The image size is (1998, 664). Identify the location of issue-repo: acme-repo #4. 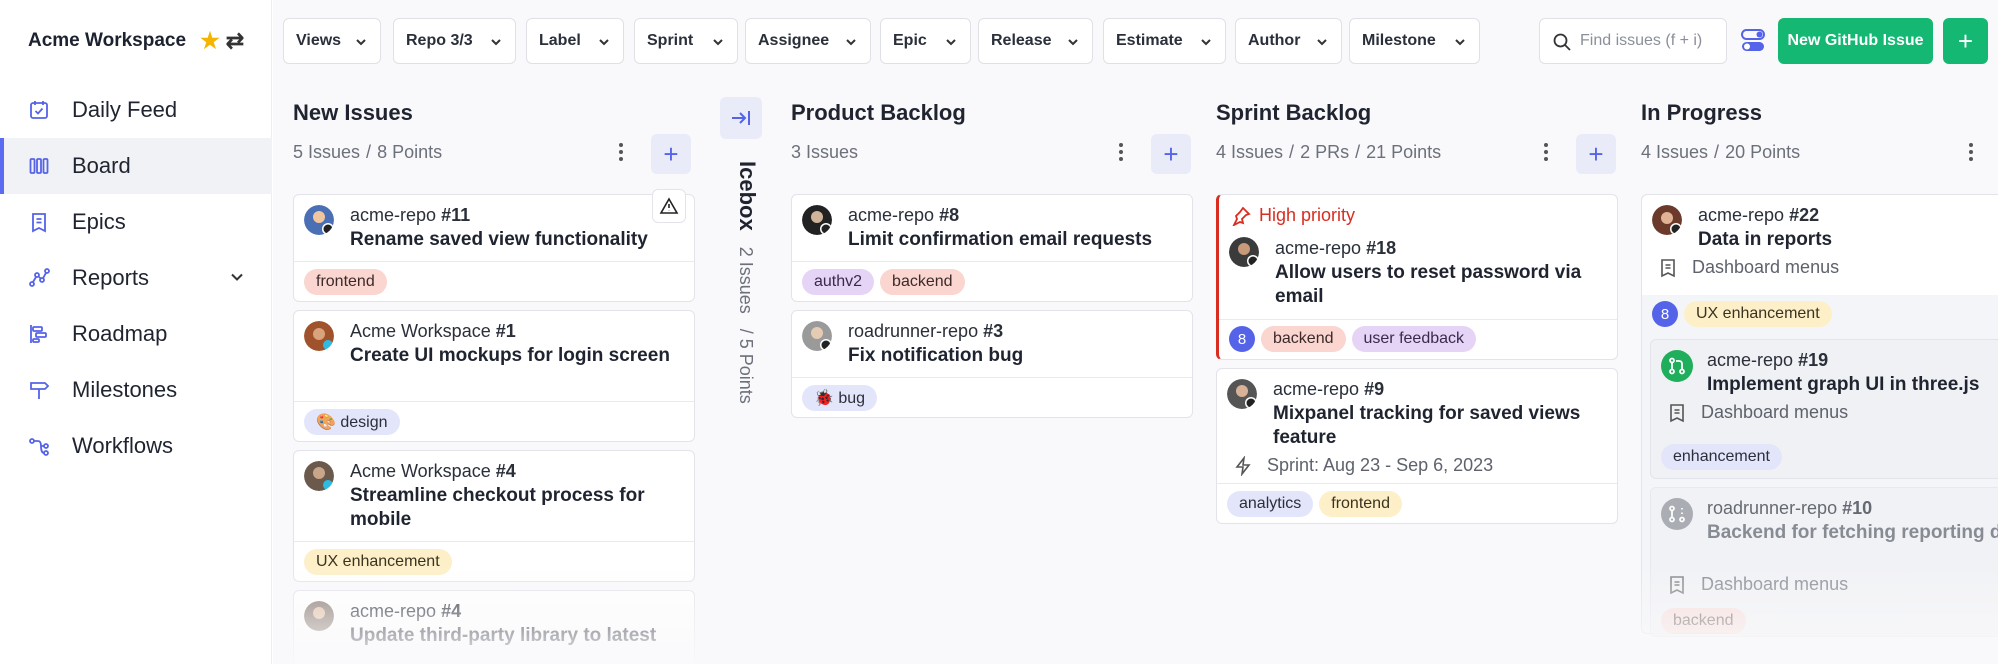
(406, 611).